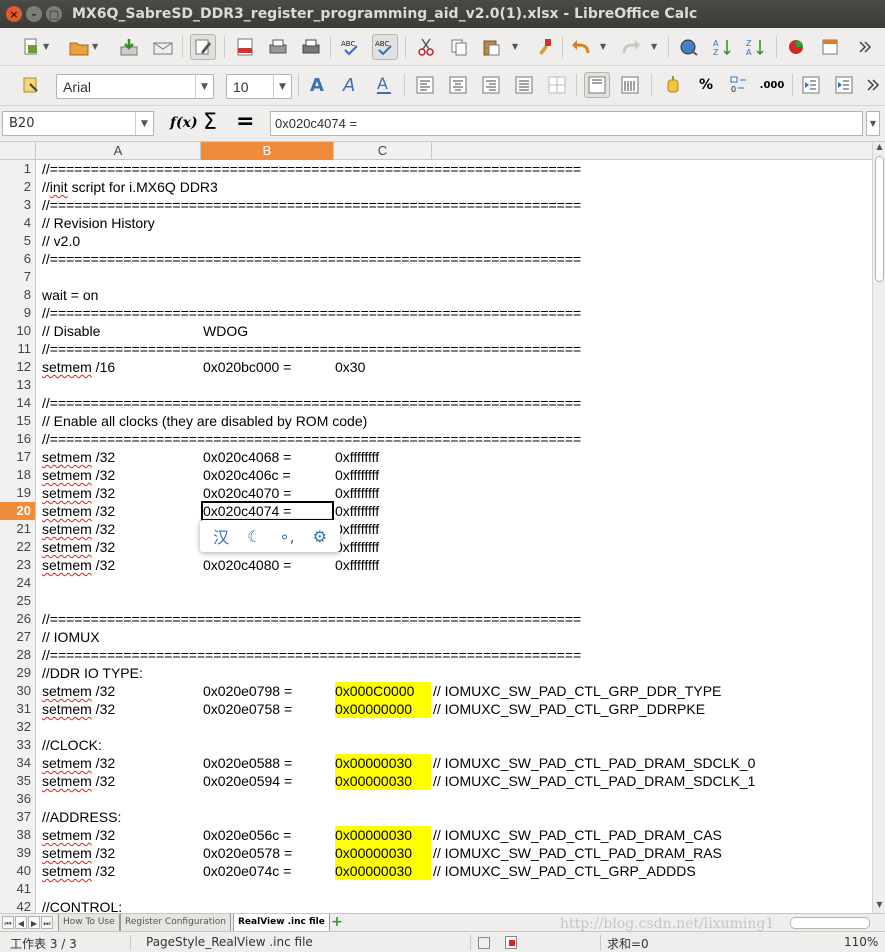 The width and height of the screenshot is (885, 952). Describe the element at coordinates (459, 47) in the screenshot. I see `copy-icon` at that location.